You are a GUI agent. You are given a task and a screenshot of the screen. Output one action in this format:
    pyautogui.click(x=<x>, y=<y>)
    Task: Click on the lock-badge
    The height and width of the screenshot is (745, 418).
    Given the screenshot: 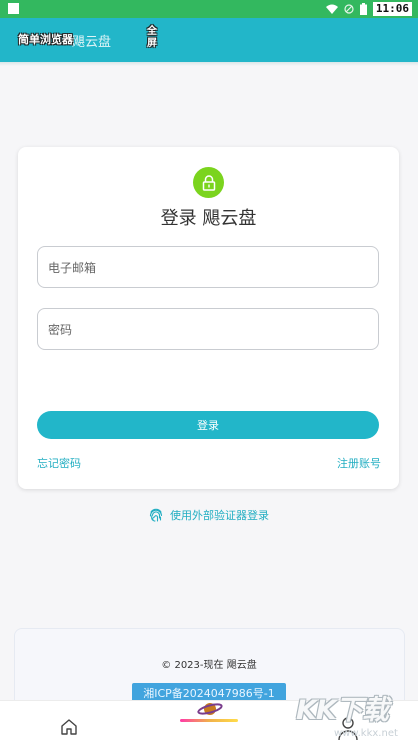 What is the action you would take?
    pyautogui.click(x=208, y=182)
    